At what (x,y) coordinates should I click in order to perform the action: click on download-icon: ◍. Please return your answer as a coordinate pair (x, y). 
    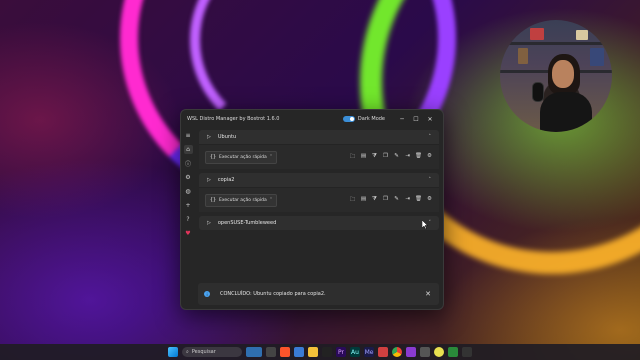
    Looking at the image, I should click on (188, 191).